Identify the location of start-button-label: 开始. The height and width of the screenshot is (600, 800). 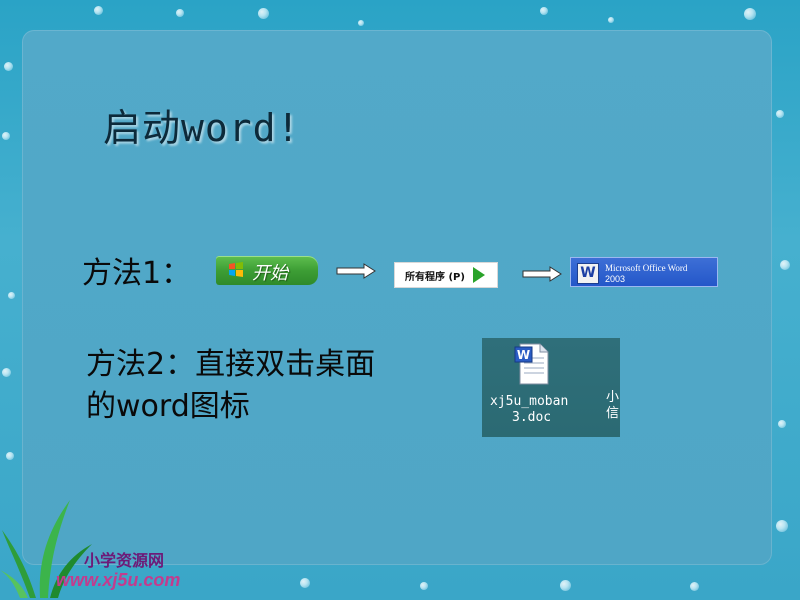
(270, 273).